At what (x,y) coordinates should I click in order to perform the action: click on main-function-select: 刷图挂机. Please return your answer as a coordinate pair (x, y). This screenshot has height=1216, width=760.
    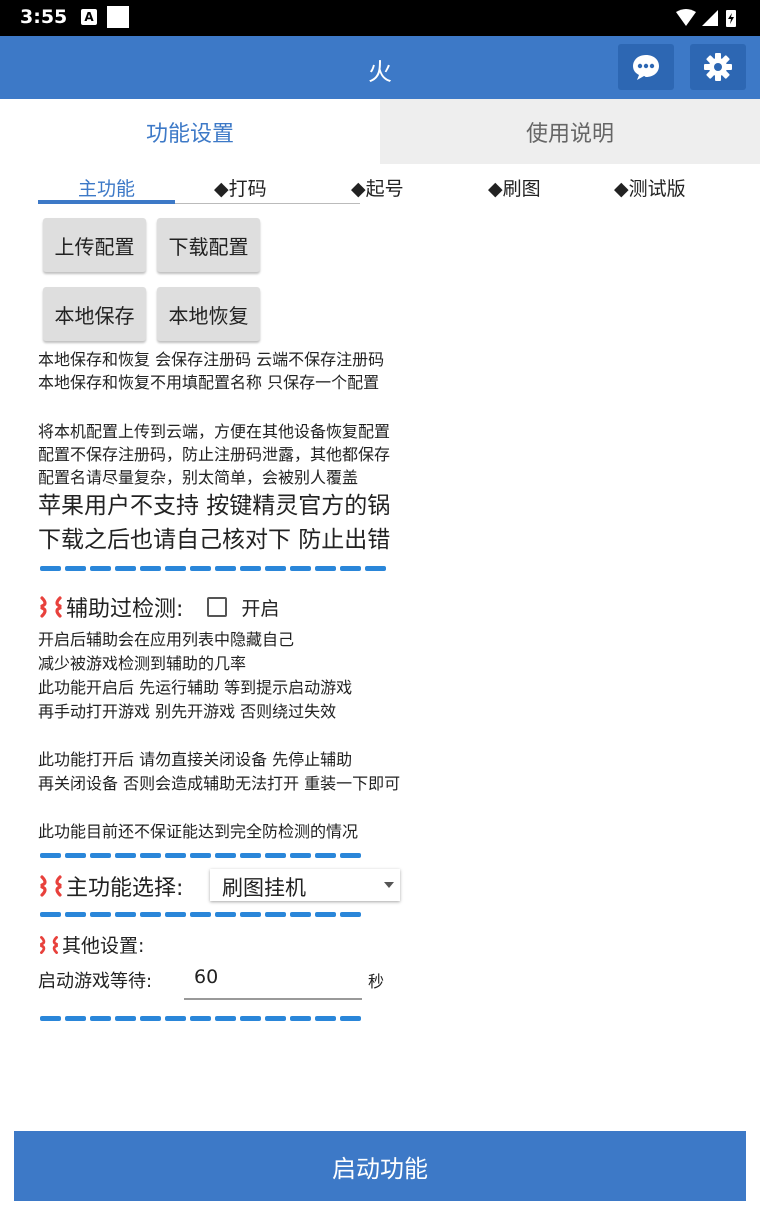
    Looking at the image, I should click on (305, 885).